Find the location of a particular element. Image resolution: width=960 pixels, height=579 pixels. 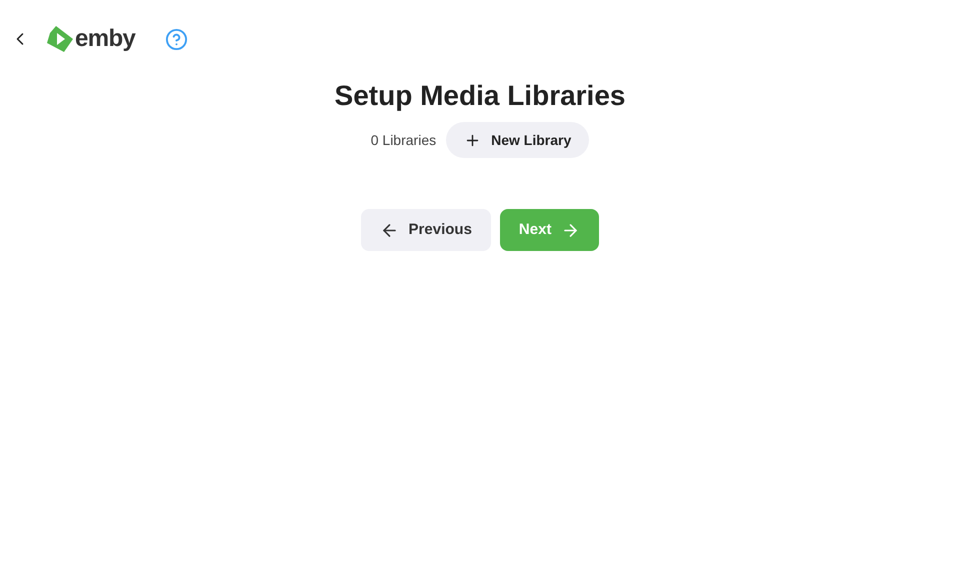

previous-button: Previous is located at coordinates (425, 230).